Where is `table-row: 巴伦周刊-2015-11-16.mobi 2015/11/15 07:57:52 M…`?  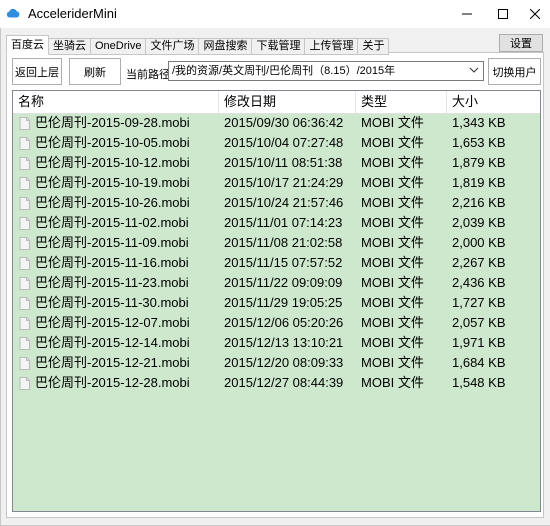 table-row: 巴伦周刊-2015-11-16.mobi 2015/11/15 07:57:52 M… is located at coordinates (276, 263).